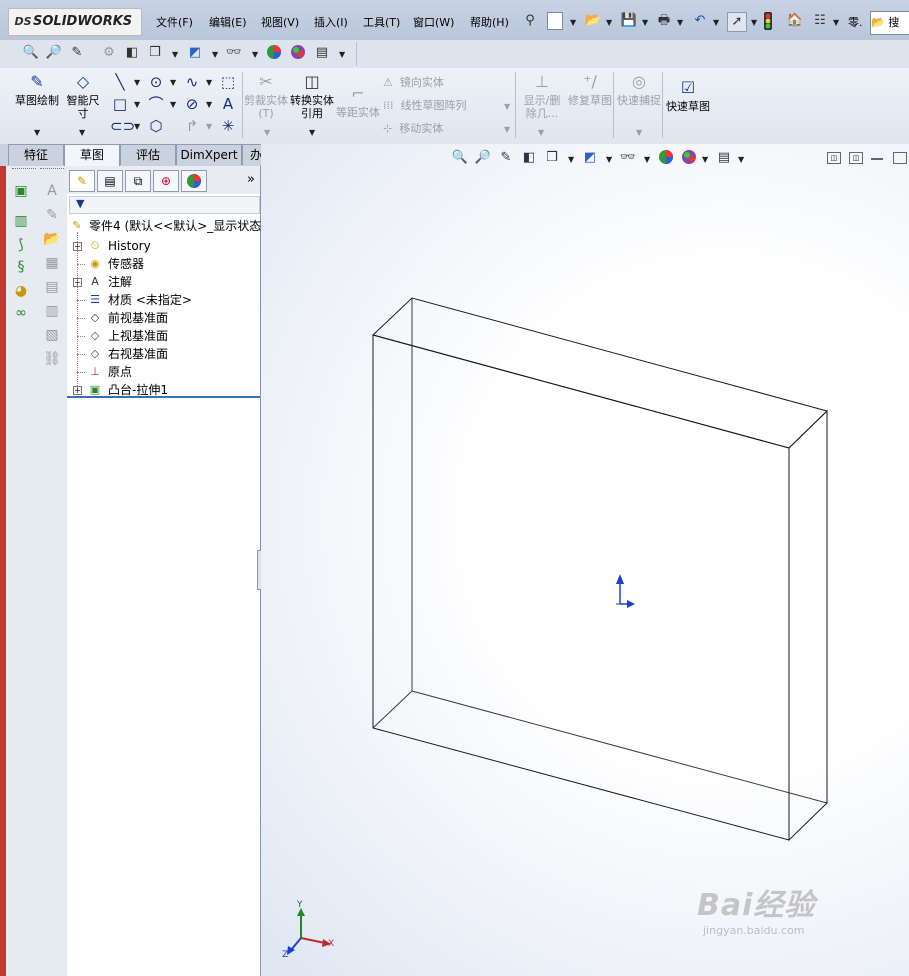 This screenshot has height=976, width=909. What do you see at coordinates (629, 21) in the screenshot?
I see `save-icon: 💾` at bounding box center [629, 21].